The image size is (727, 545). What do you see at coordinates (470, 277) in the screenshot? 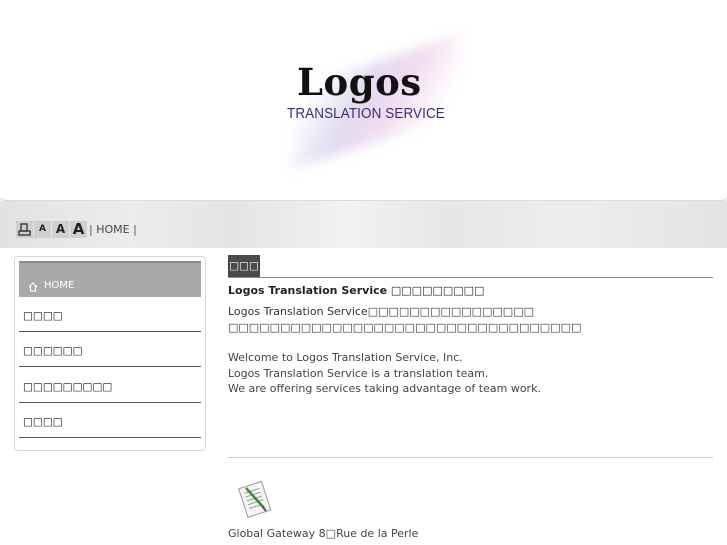
I see `section-divider` at bounding box center [470, 277].